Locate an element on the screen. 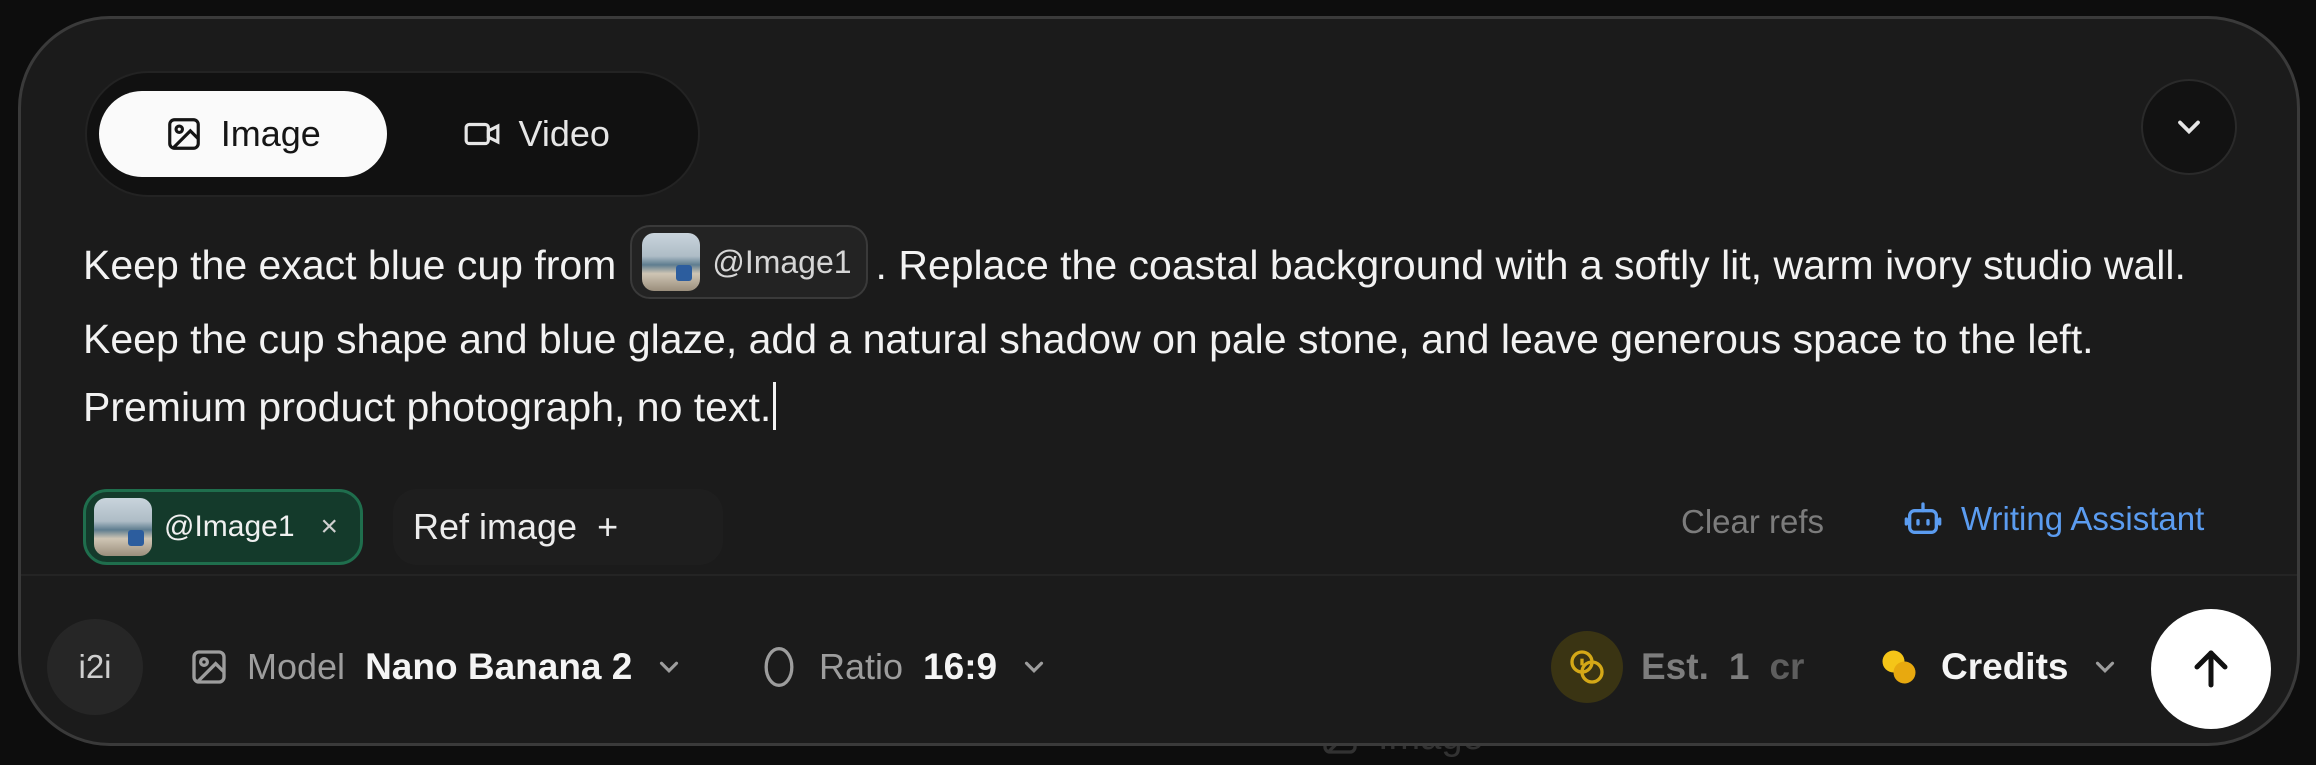 The image size is (2316, 765). model-value: Nano Banana 2 is located at coordinates (499, 666).